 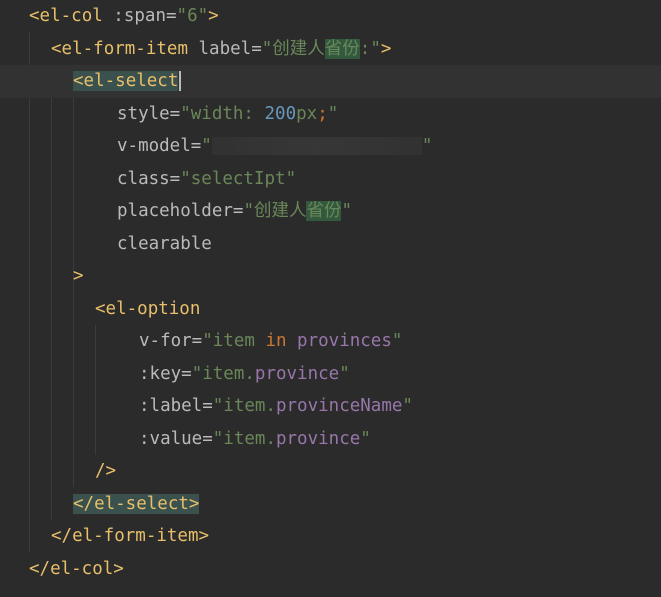 What do you see at coordinates (280, 113) in the screenshot?
I see `number: 200` at bounding box center [280, 113].